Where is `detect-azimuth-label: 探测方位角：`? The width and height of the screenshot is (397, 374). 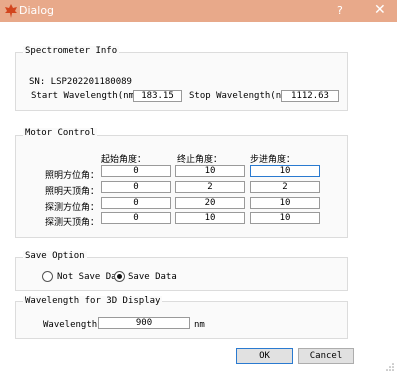
detect-azimuth-label: 探测方位角： is located at coordinates (72, 208).